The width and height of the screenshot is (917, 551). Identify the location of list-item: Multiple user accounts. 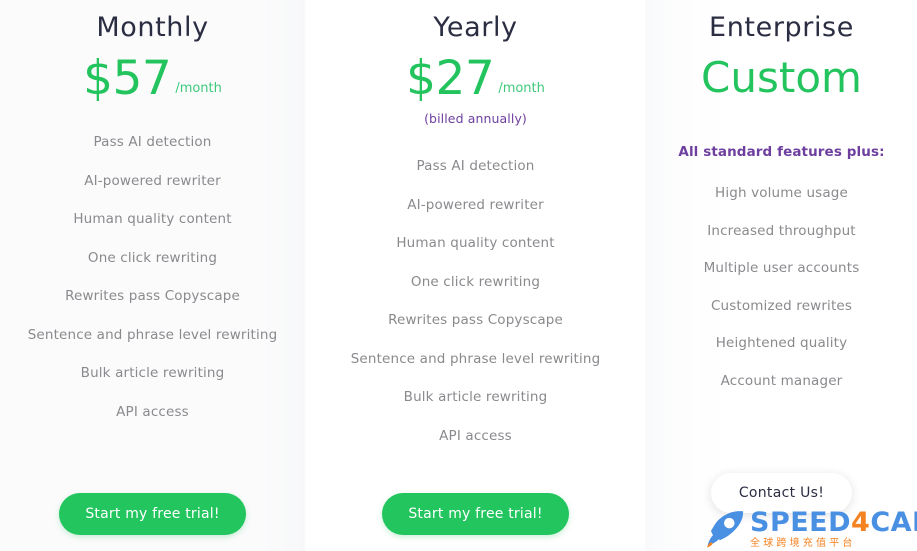
(781, 268).